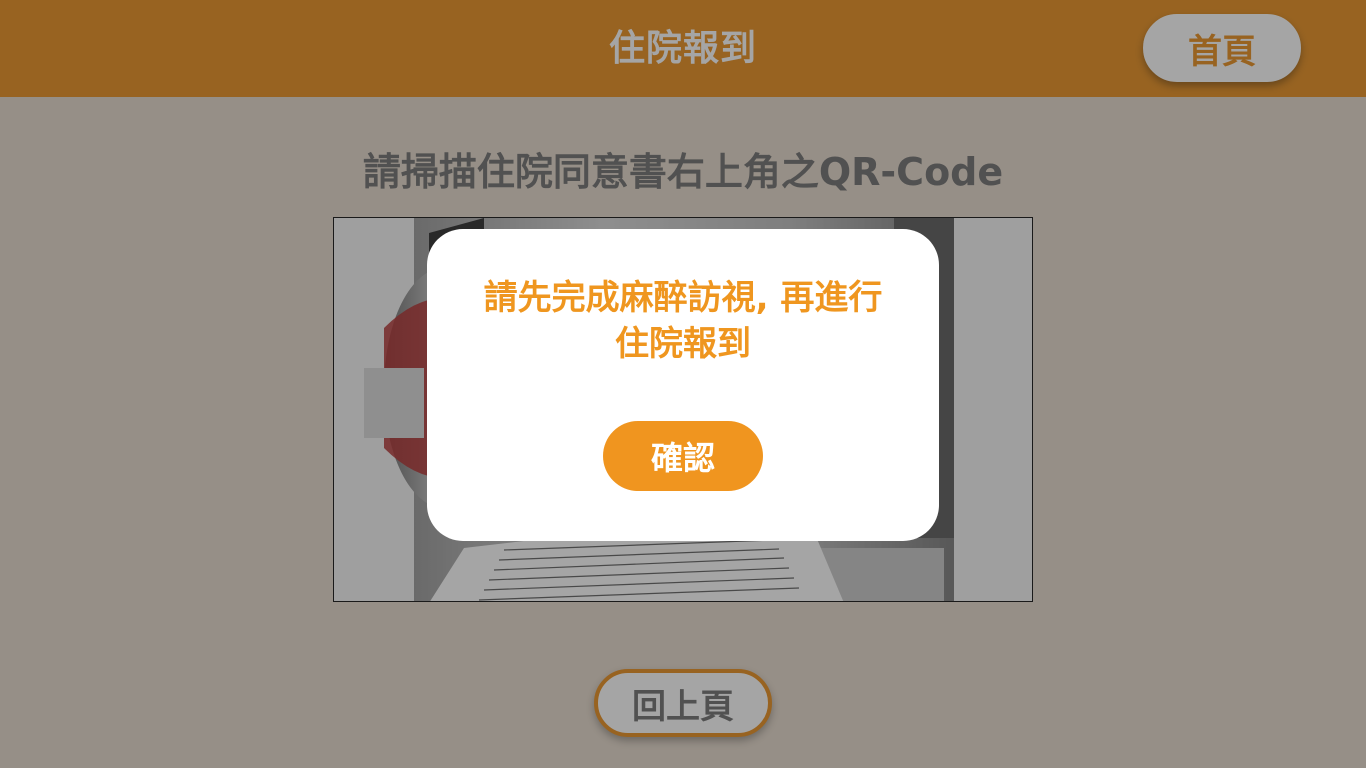  What do you see at coordinates (683, 298) in the screenshot?
I see `dialog-message-line-1: 請先完成麻醉訪視, 再進行` at bounding box center [683, 298].